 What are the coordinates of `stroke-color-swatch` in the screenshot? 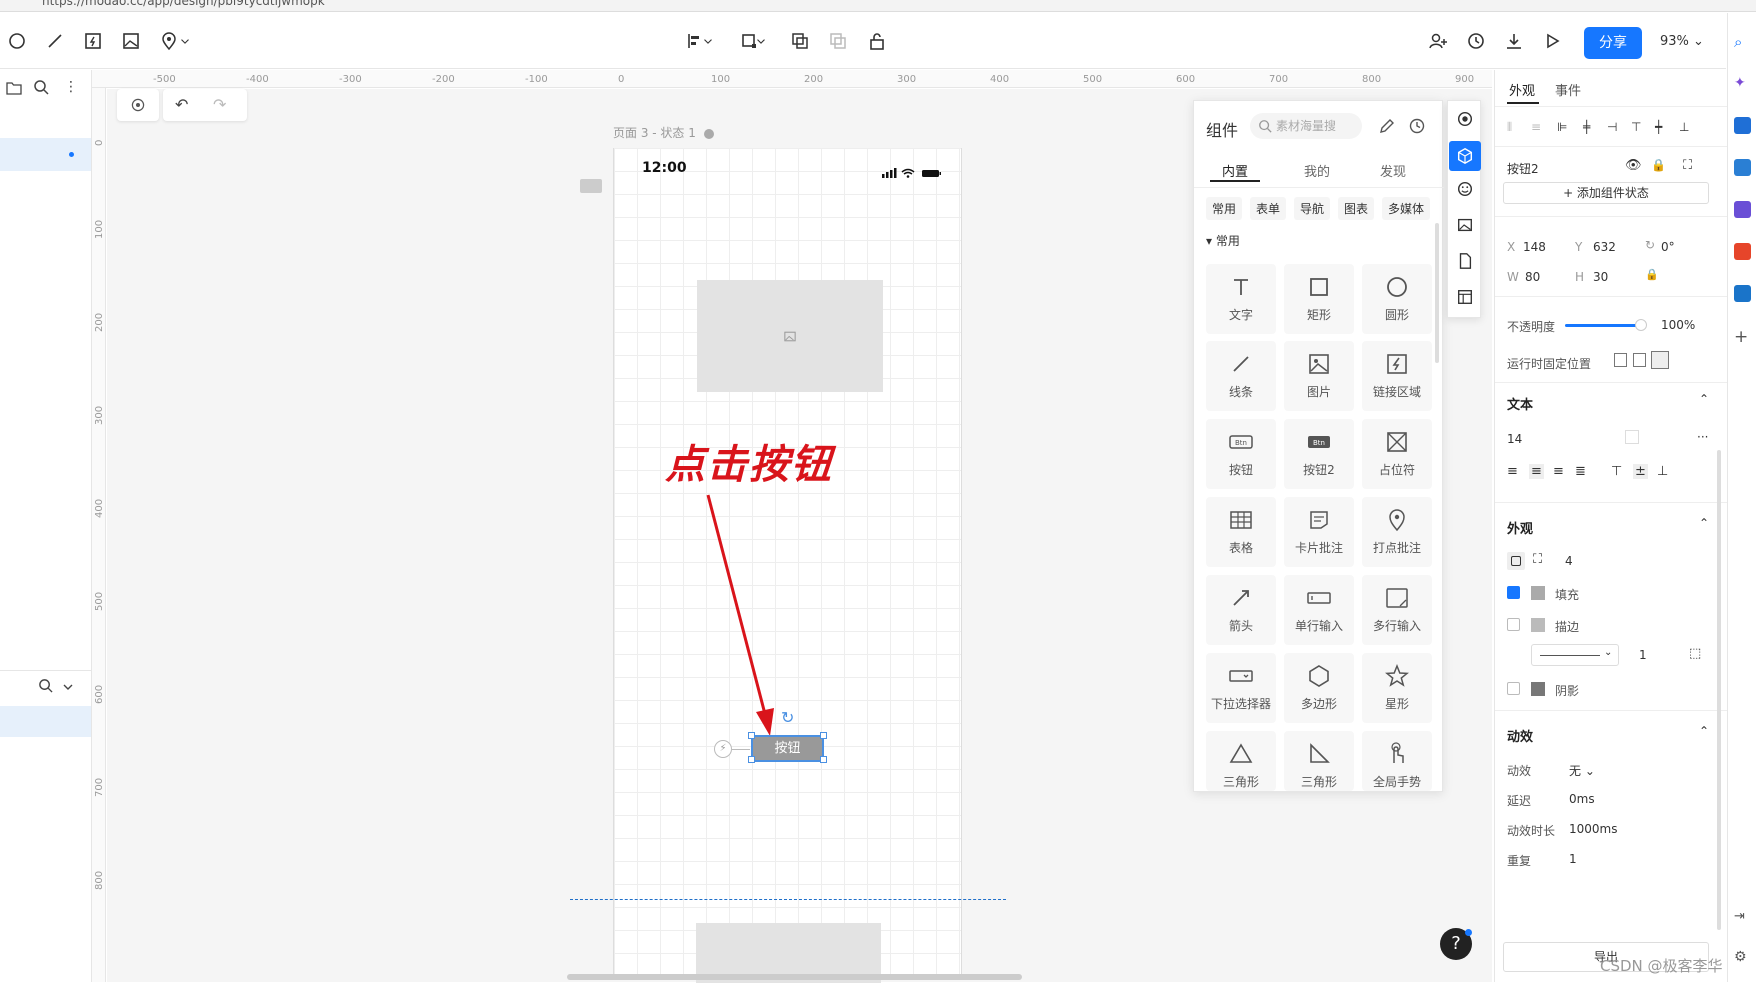 It's located at (1538, 625).